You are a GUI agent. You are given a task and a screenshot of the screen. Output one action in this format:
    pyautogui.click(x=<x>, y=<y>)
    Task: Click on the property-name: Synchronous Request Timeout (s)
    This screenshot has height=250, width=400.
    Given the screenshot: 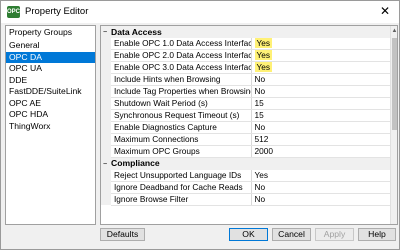 What is the action you would take?
    pyautogui.click(x=181, y=116)
    